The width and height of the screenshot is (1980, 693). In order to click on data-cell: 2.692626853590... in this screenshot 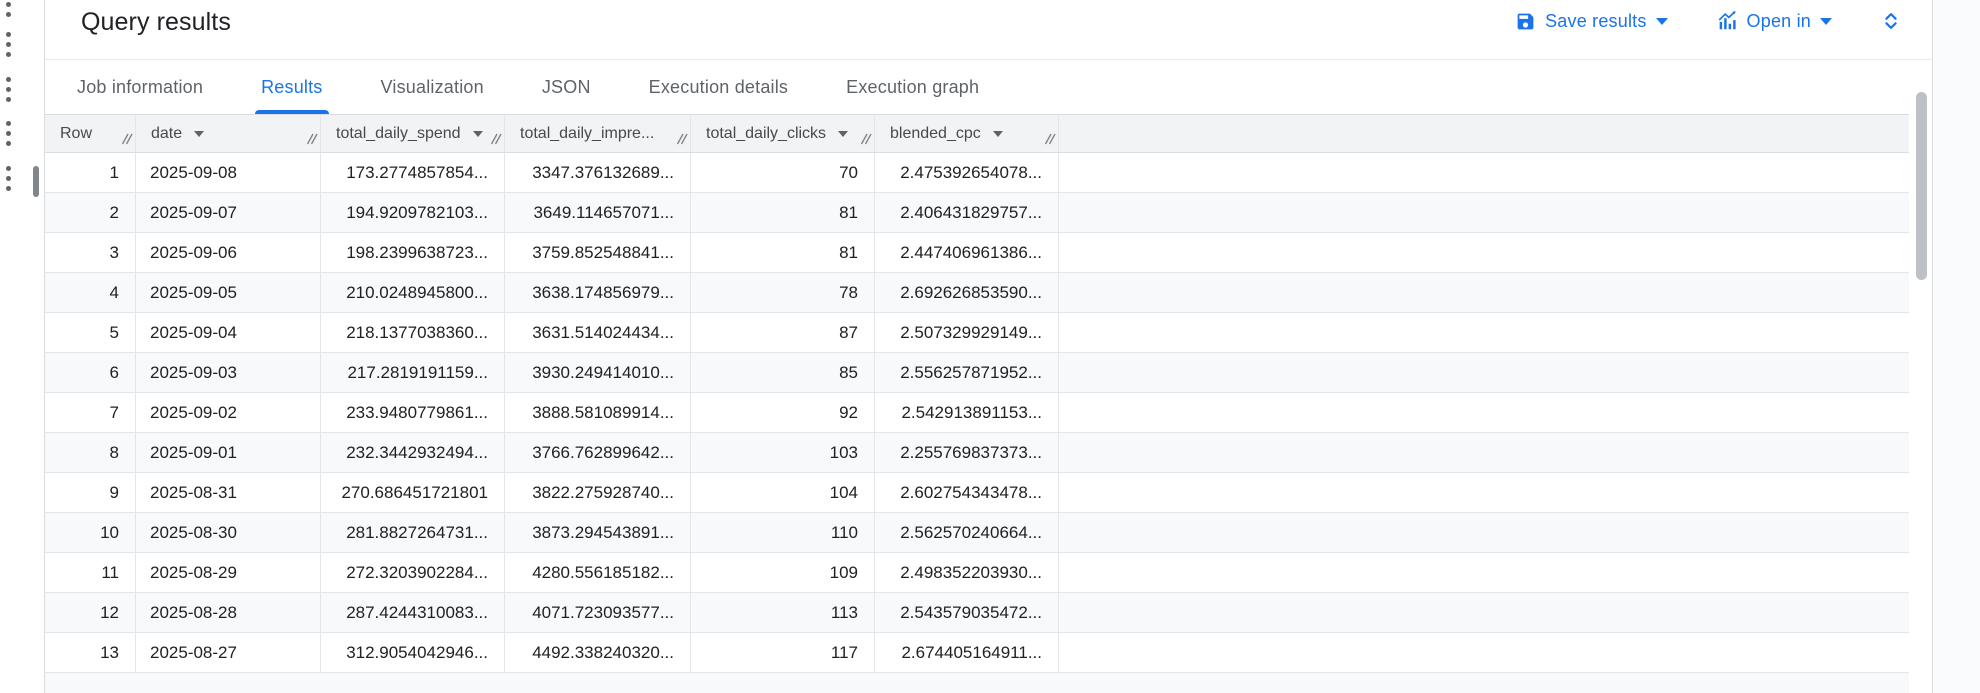, I will do `click(967, 292)`.